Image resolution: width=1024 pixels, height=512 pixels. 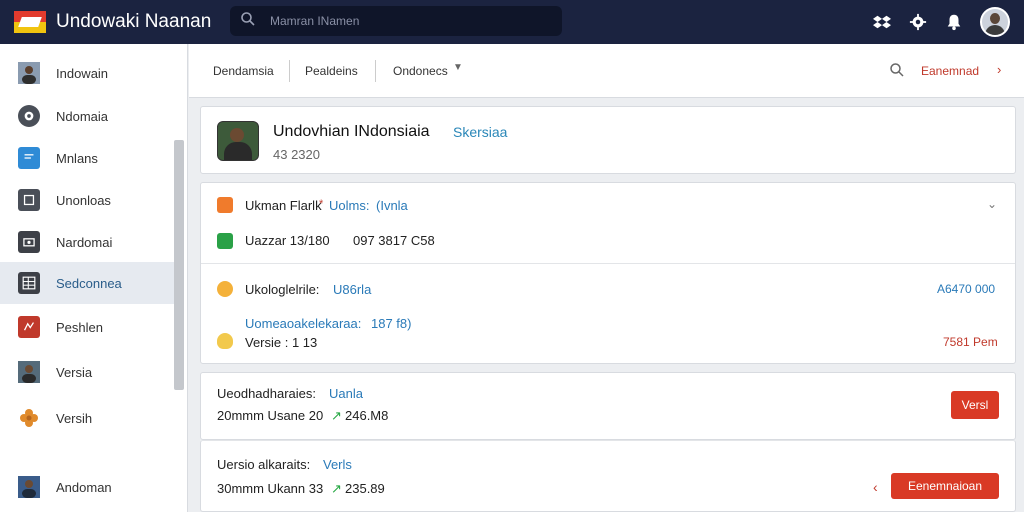 I want to click on sidebar-item-sedconnea: Sedconnea, so click(x=87, y=283).